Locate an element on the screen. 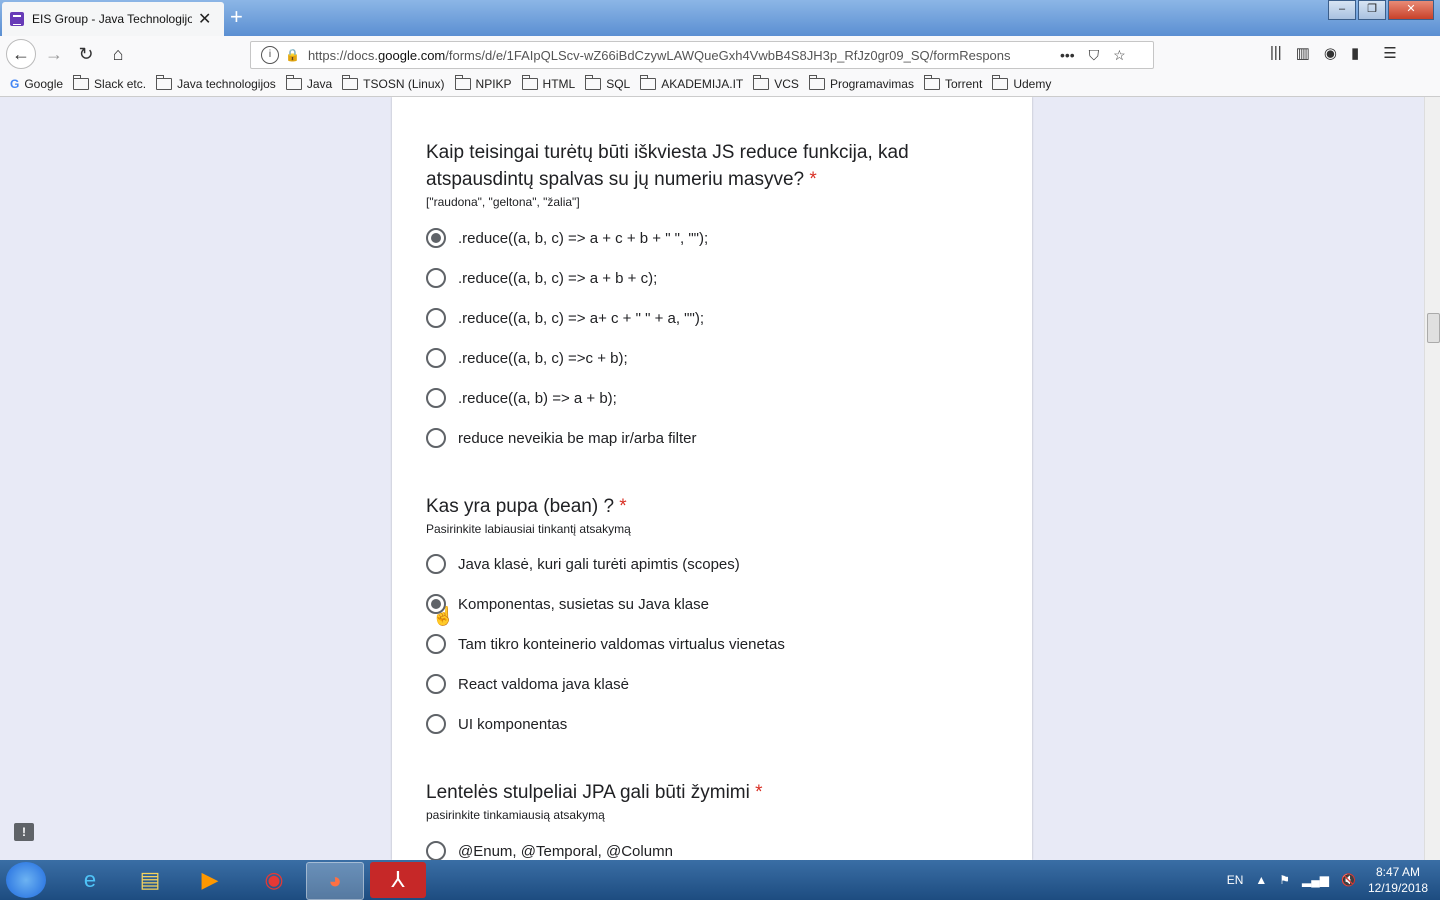 The height and width of the screenshot is (900, 1440). radio-option: UI komponentas is located at coordinates (496, 724).